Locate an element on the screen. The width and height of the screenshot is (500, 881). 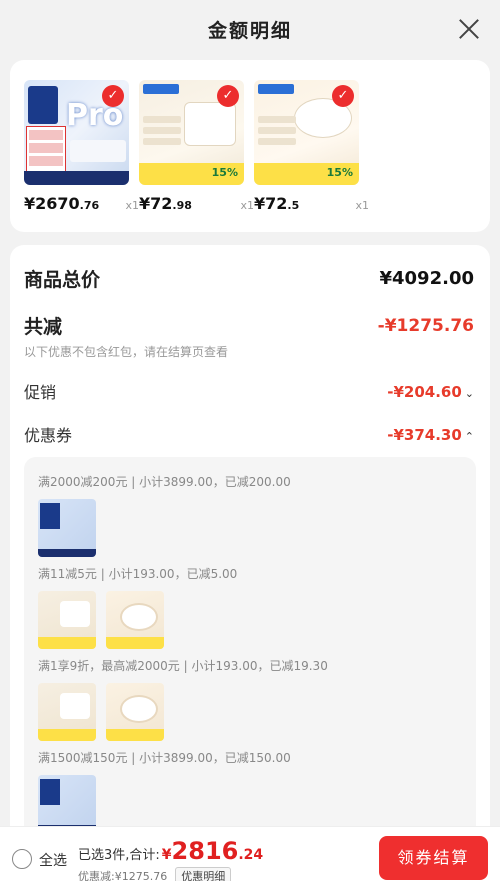
chevron-down-icon: ⌄ is located at coordinates (469, 393).